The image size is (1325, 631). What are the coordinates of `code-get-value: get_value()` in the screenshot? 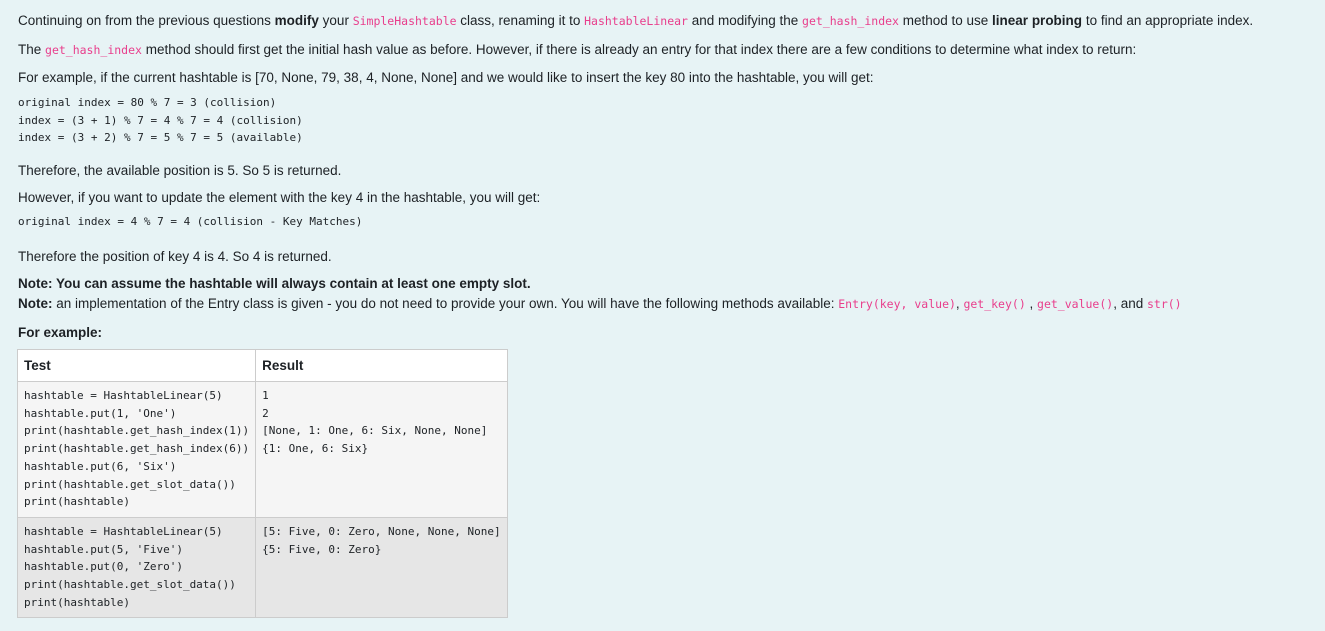 It's located at (1075, 304).